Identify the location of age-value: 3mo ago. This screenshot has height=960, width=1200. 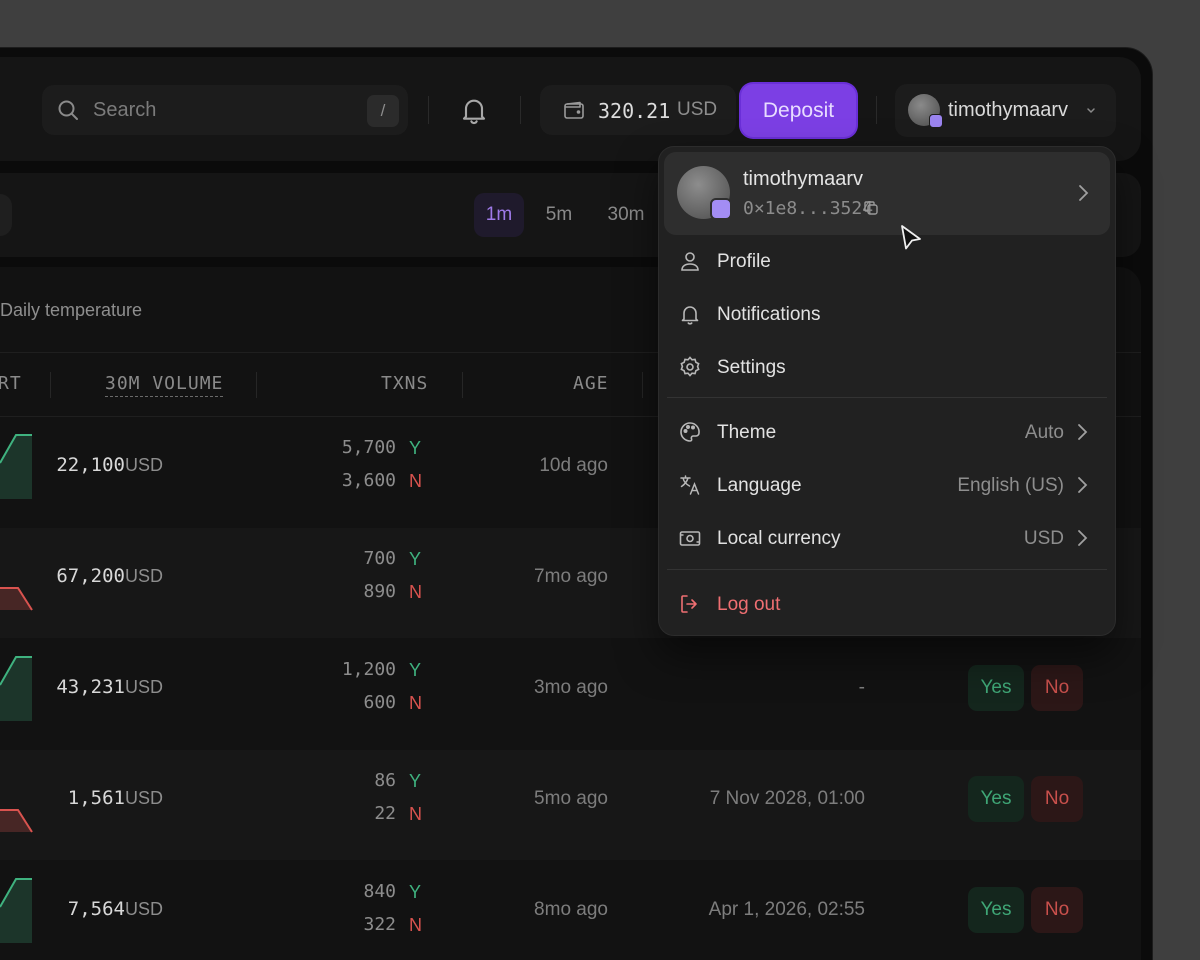
(571, 687).